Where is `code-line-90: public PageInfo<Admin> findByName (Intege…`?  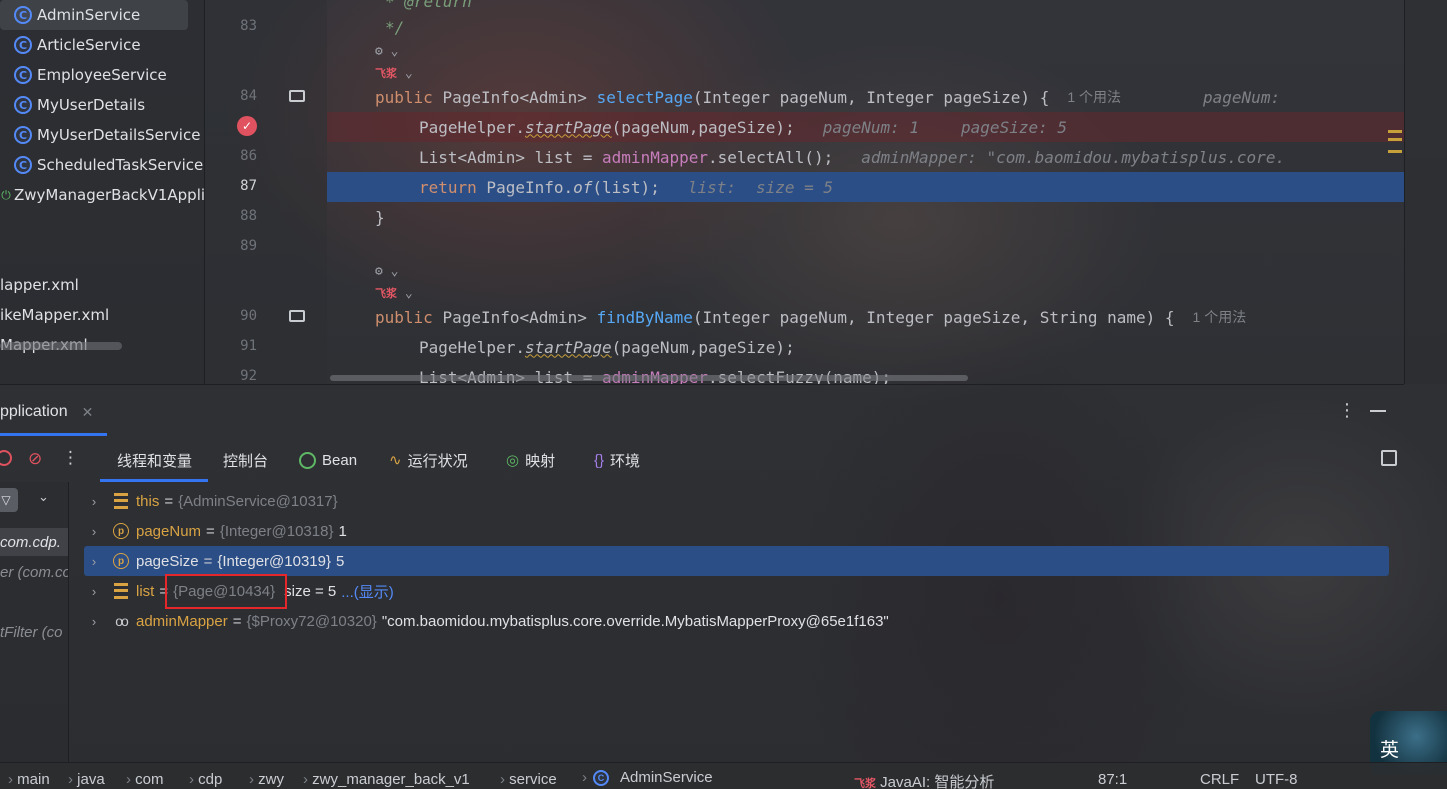
code-line-90: public PageInfo<Admin> findByName (Intege… is located at coordinates (811, 317).